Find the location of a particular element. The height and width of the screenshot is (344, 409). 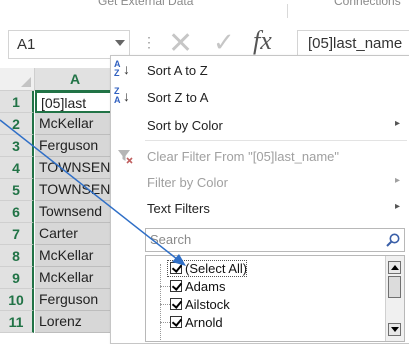

row-header: 1 is located at coordinates (17, 102).